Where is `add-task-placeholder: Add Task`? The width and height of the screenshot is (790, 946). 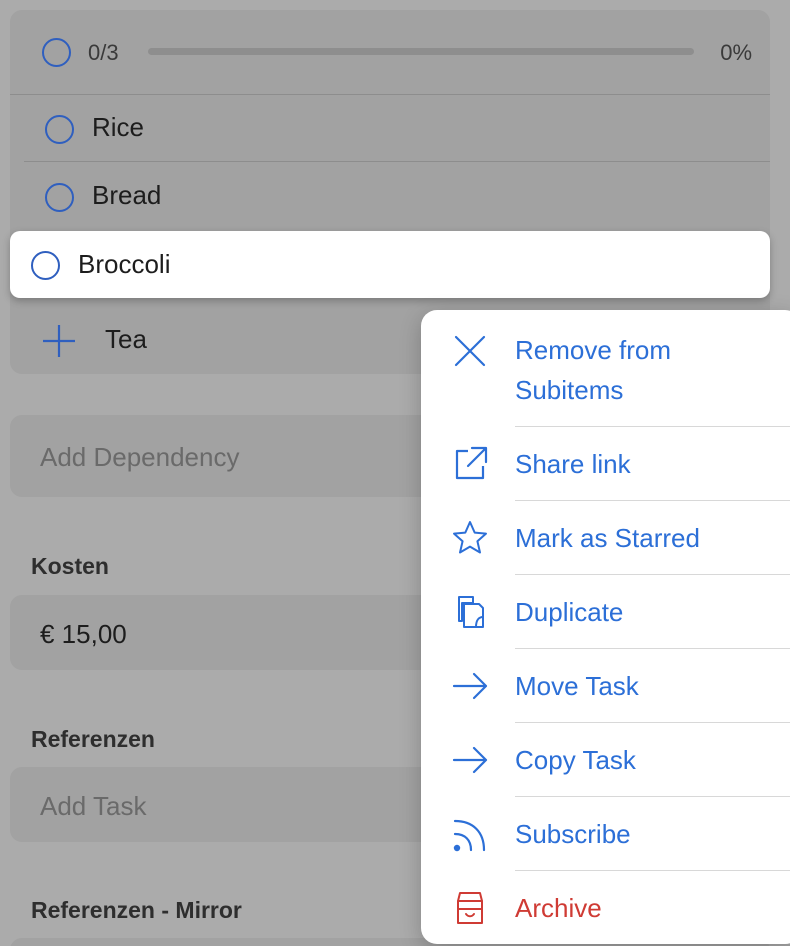 add-task-placeholder: Add Task is located at coordinates (93, 806).